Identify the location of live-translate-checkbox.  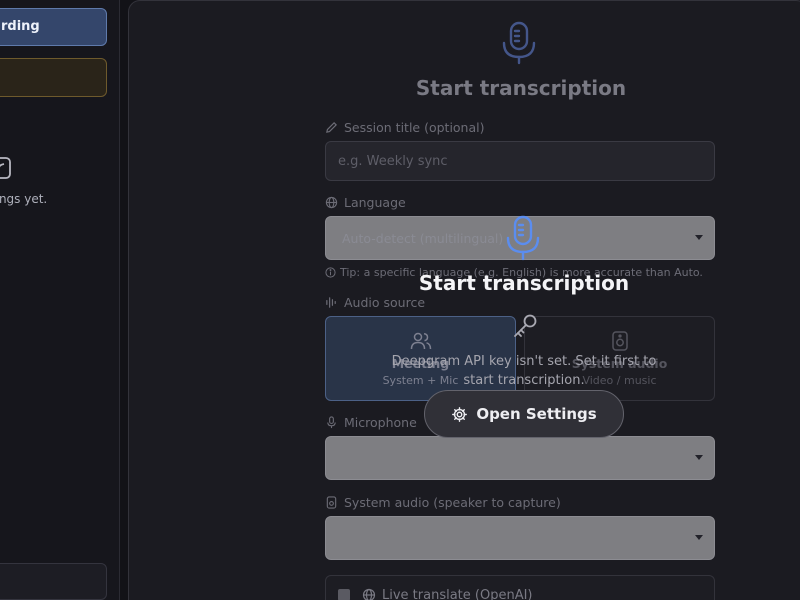
(344, 594).